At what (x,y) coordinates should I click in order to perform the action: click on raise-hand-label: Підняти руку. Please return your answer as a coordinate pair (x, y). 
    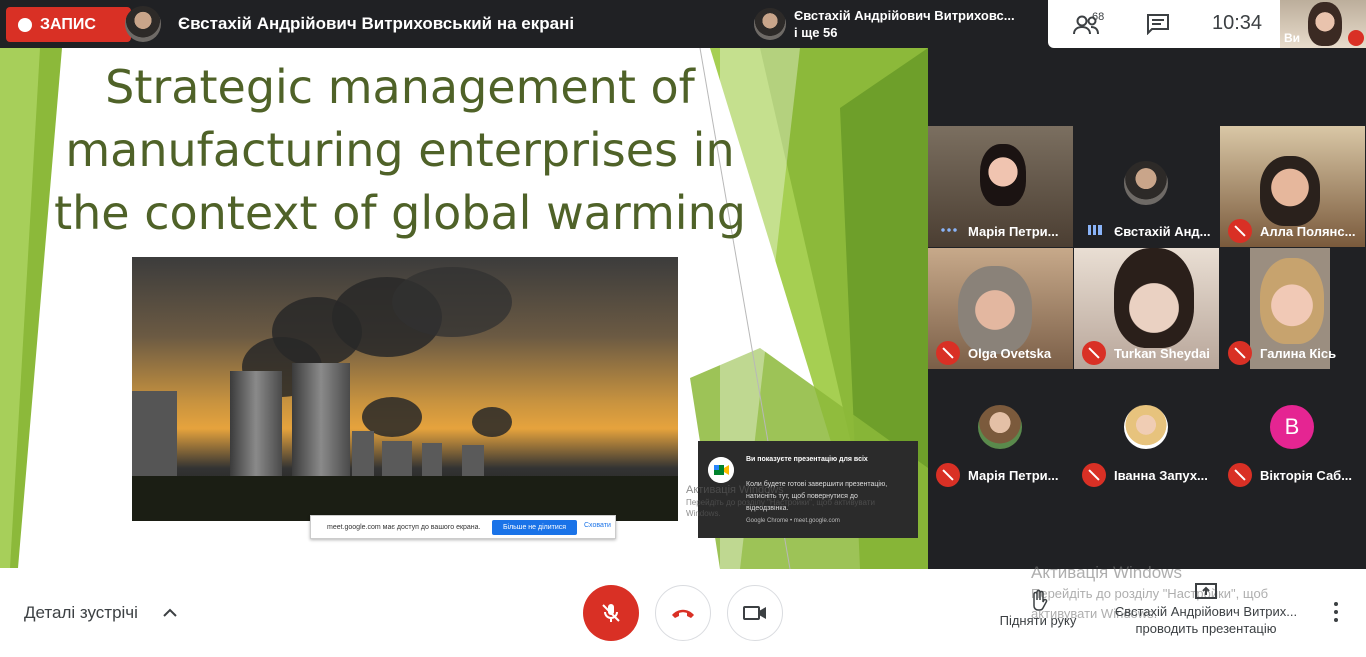
    Looking at the image, I should click on (1038, 620).